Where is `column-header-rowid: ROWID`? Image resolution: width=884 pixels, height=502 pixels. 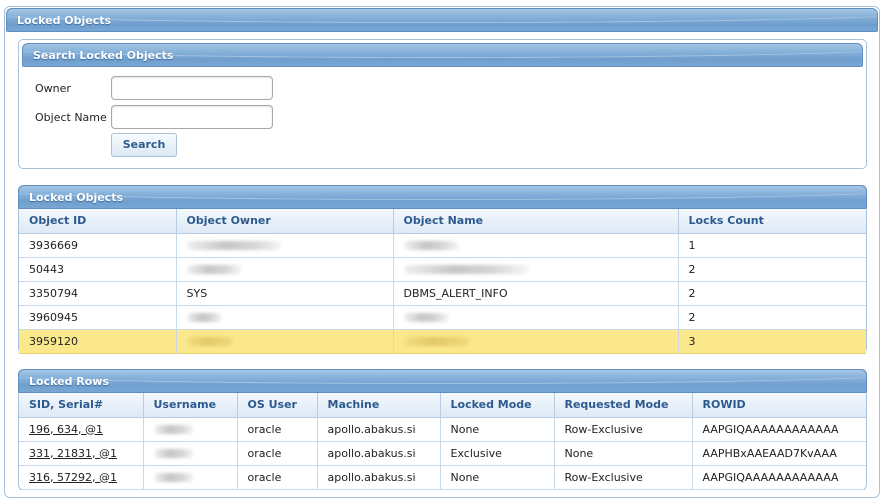 column-header-rowid: ROWID is located at coordinates (779, 405).